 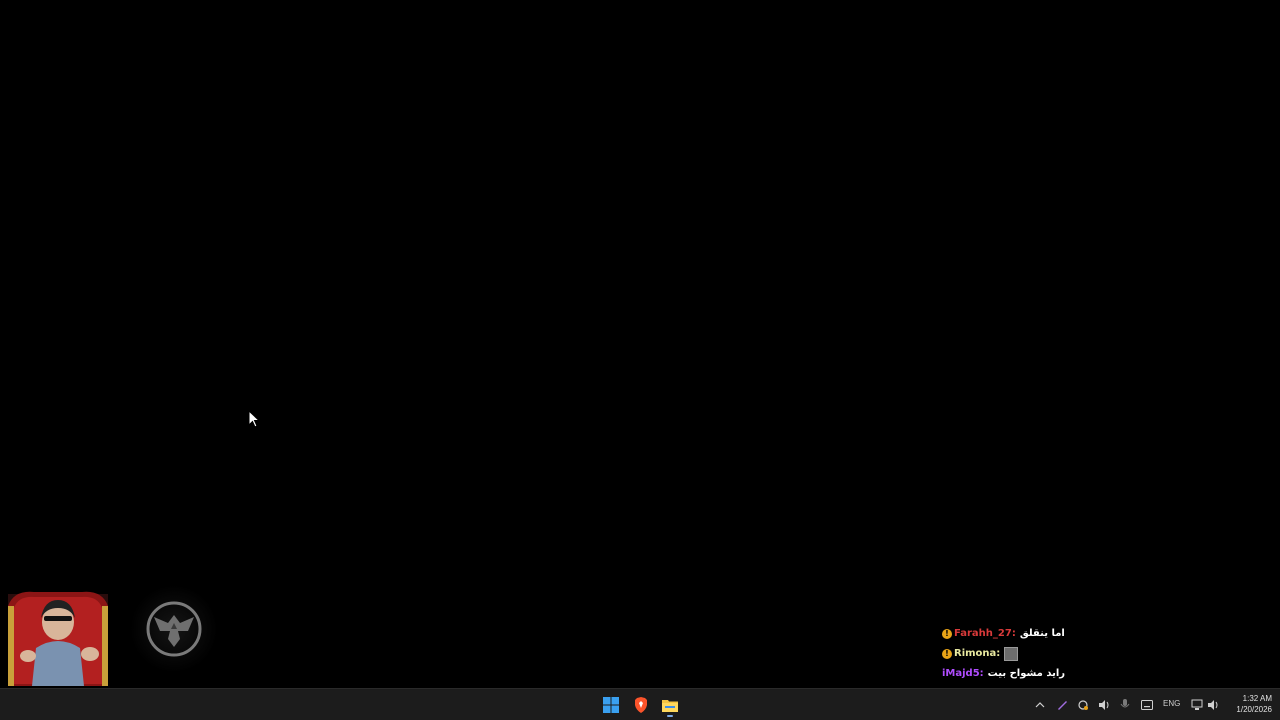 I want to click on network-tray-icon, so click(x=1197, y=705).